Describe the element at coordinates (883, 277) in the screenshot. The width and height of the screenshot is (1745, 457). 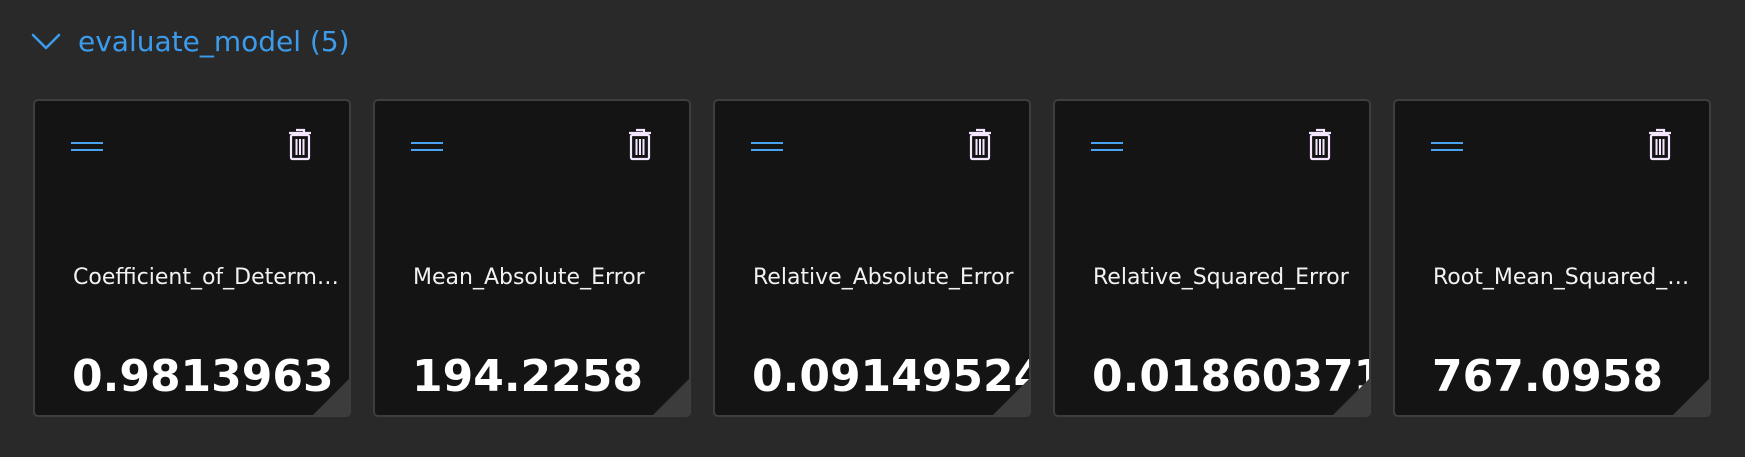
I see `metric-name: Relative_Absolute_Error` at that location.